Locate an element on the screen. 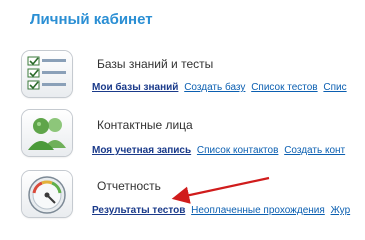 Image resolution: width=365 pixels, height=240 pixels. section-title: Базы знаний и тесты is located at coordinates (155, 64).